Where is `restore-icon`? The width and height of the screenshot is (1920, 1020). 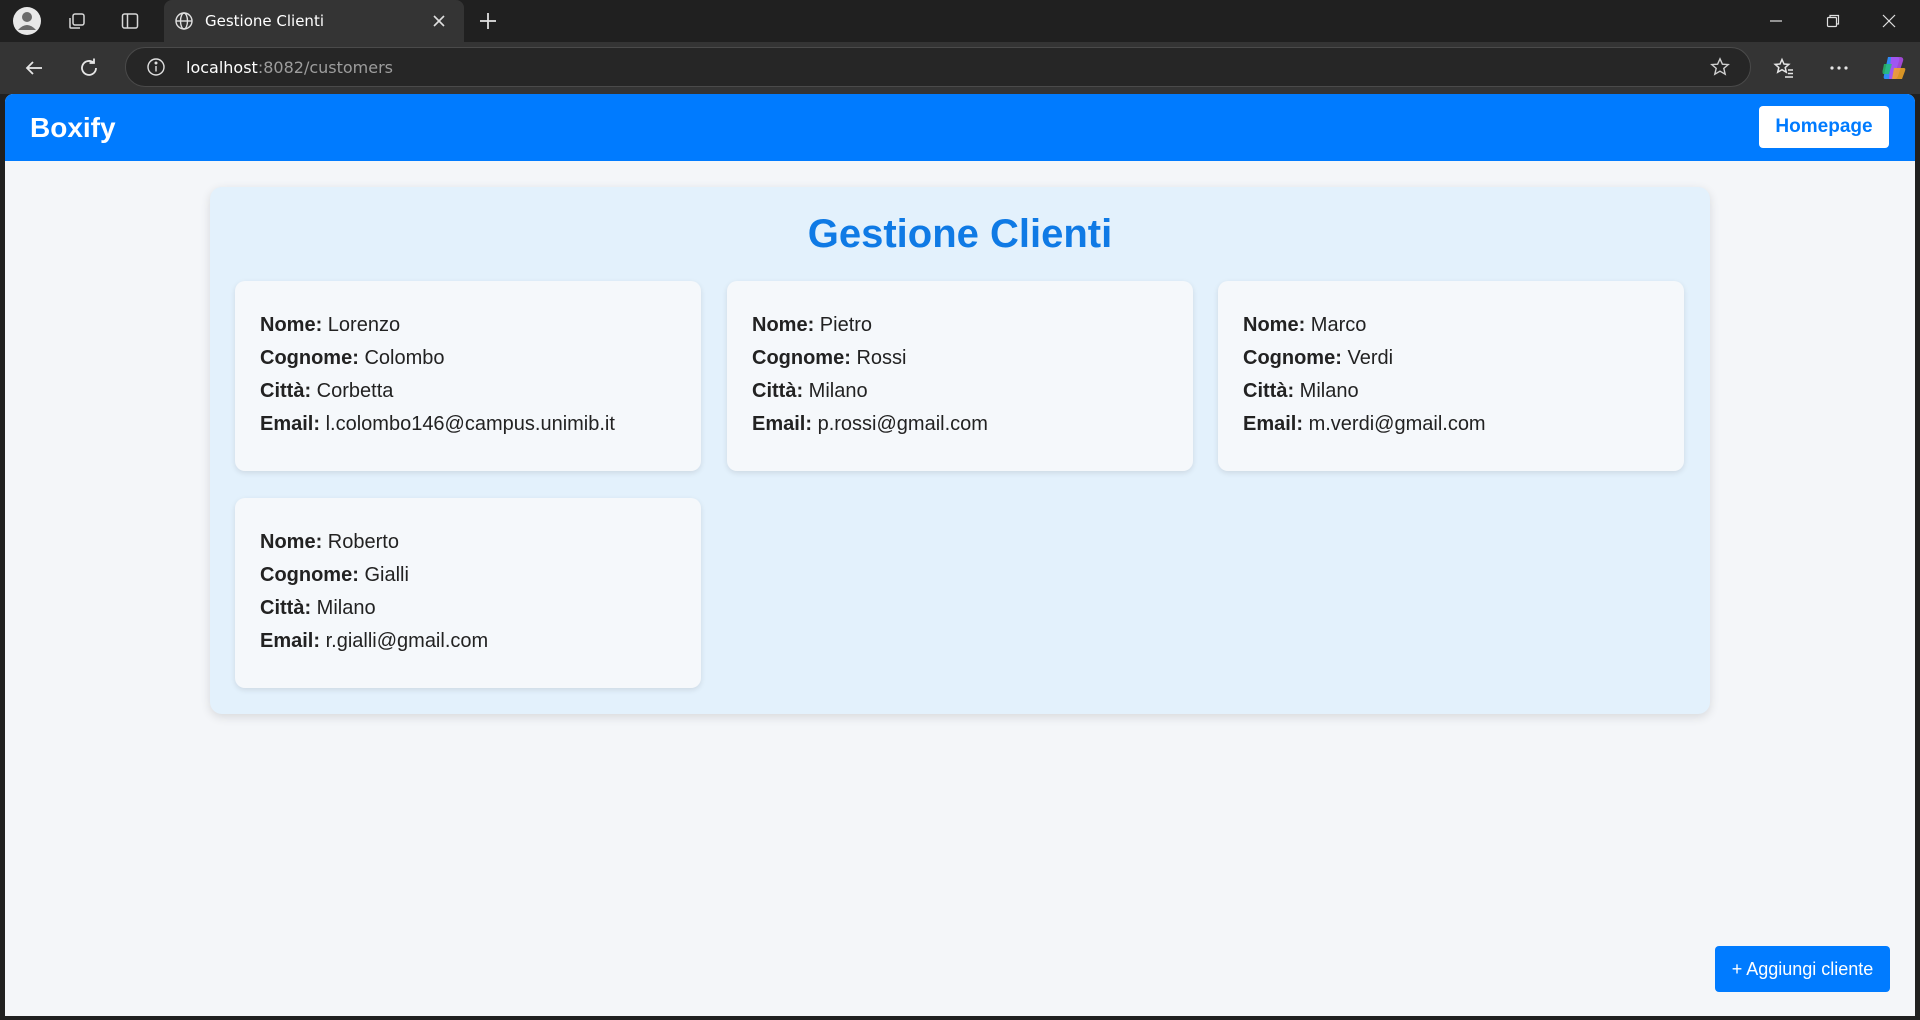 restore-icon is located at coordinates (1833, 21).